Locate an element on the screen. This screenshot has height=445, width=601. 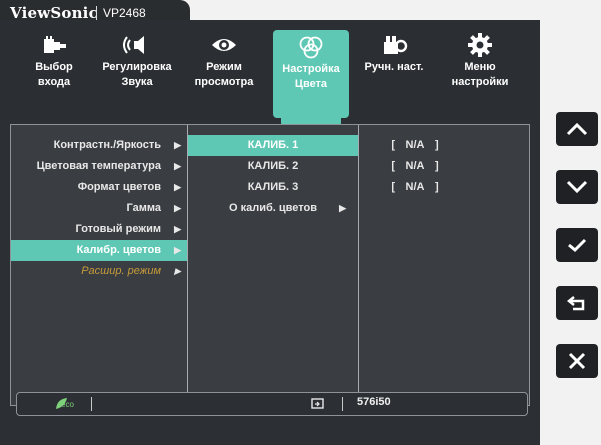
menu-input-select: Выбор входа is located at coordinates (54, 68).